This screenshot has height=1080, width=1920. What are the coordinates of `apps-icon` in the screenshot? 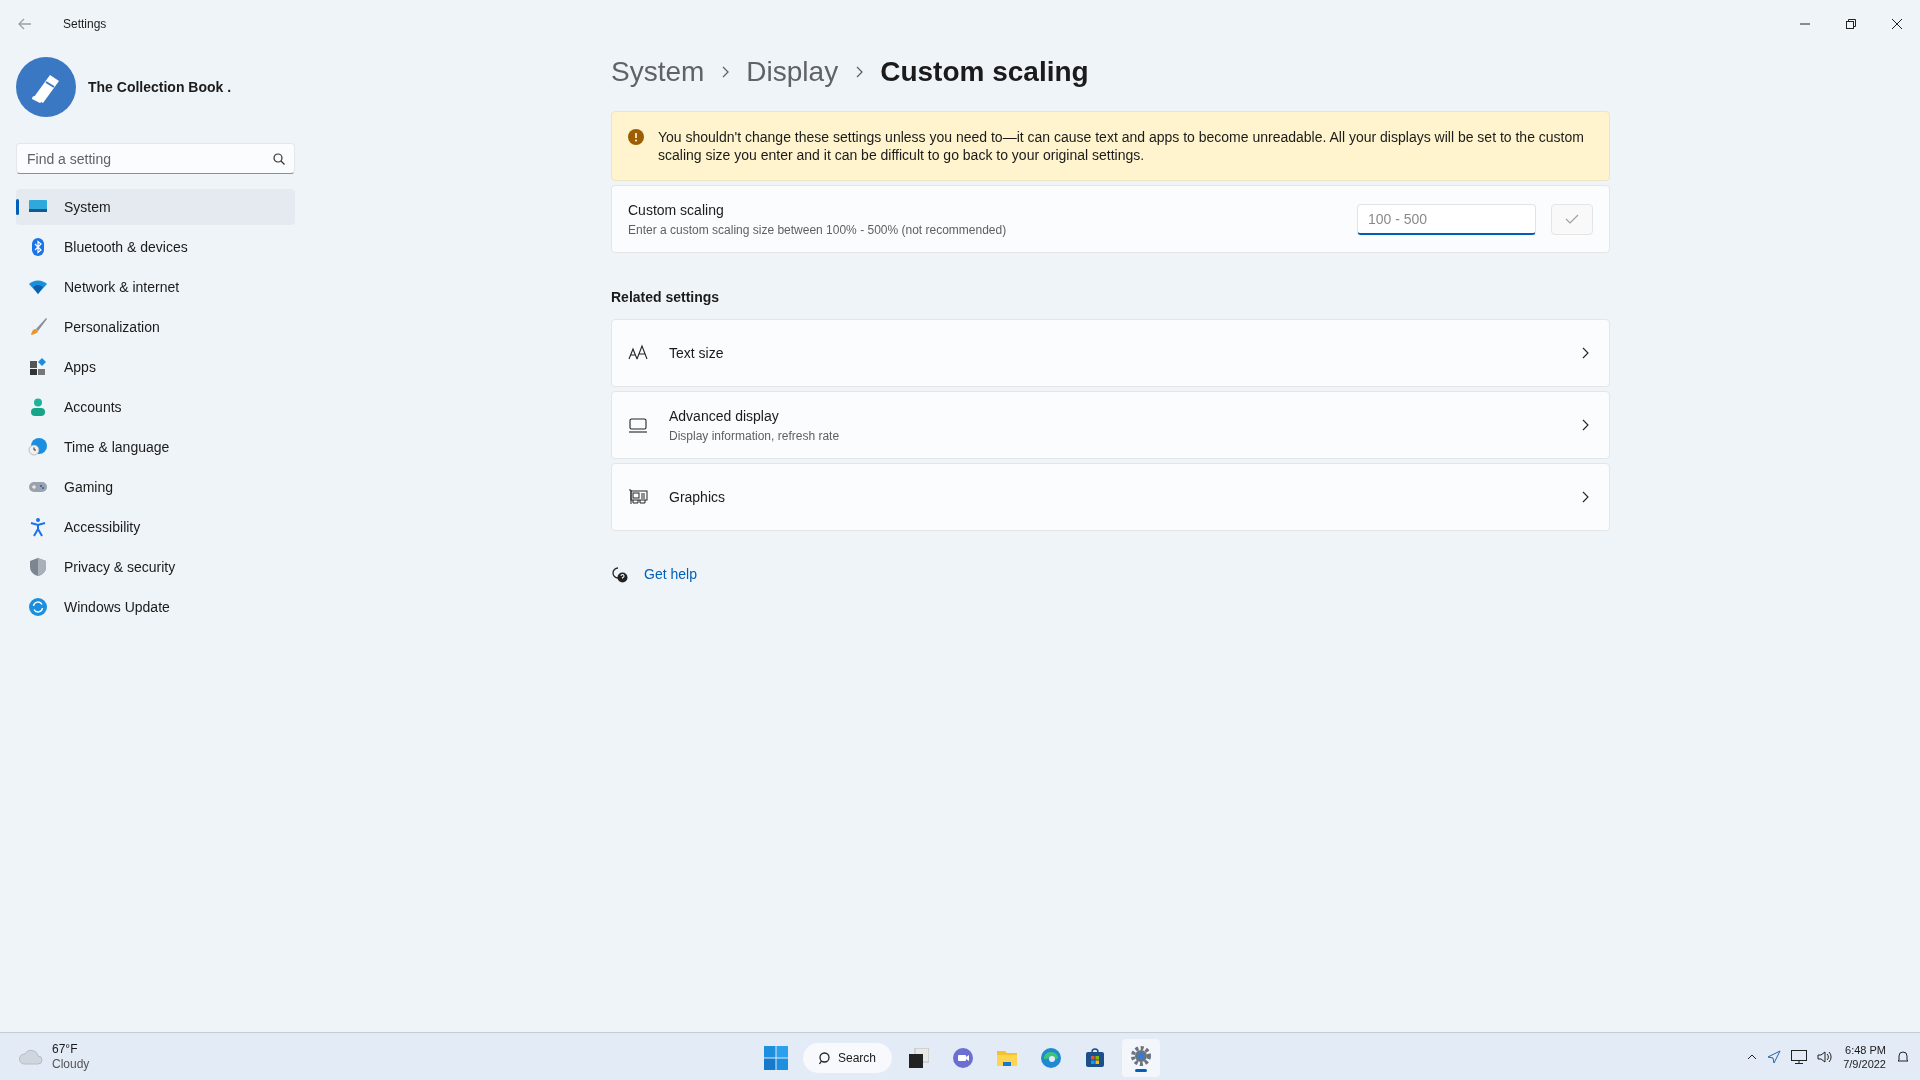 It's located at (38, 367).